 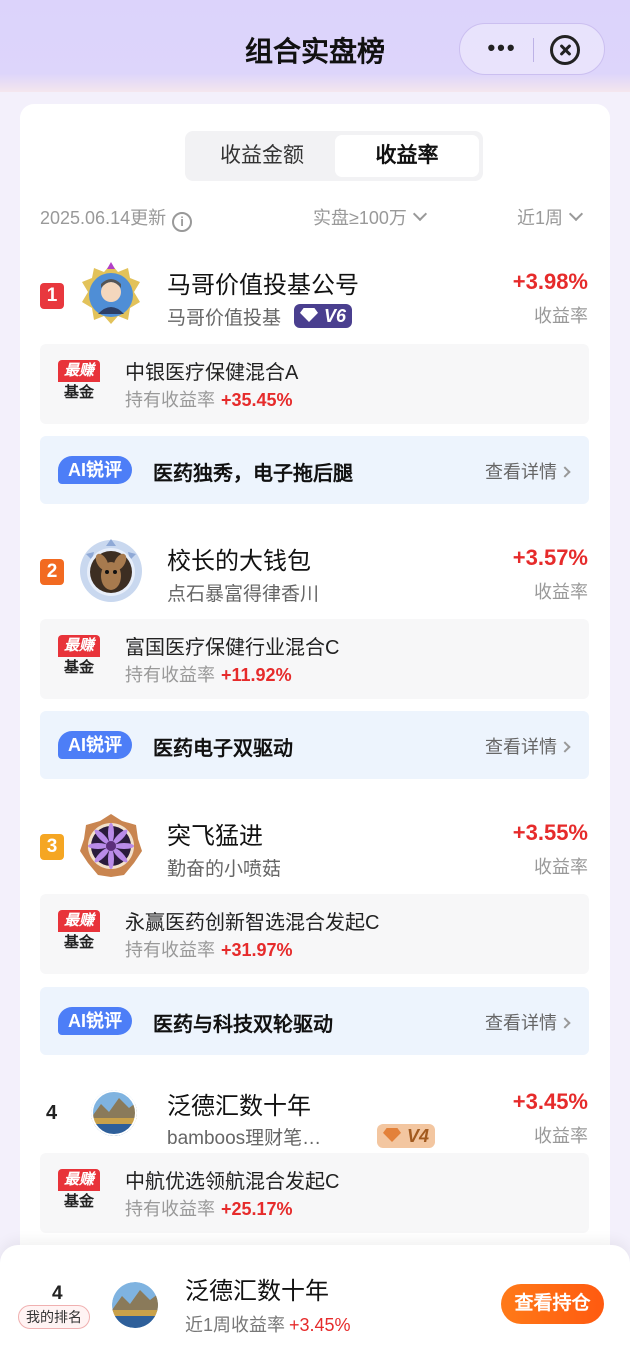 I want to click on update-date-text: 2025.06.14更新, so click(x=103, y=218).